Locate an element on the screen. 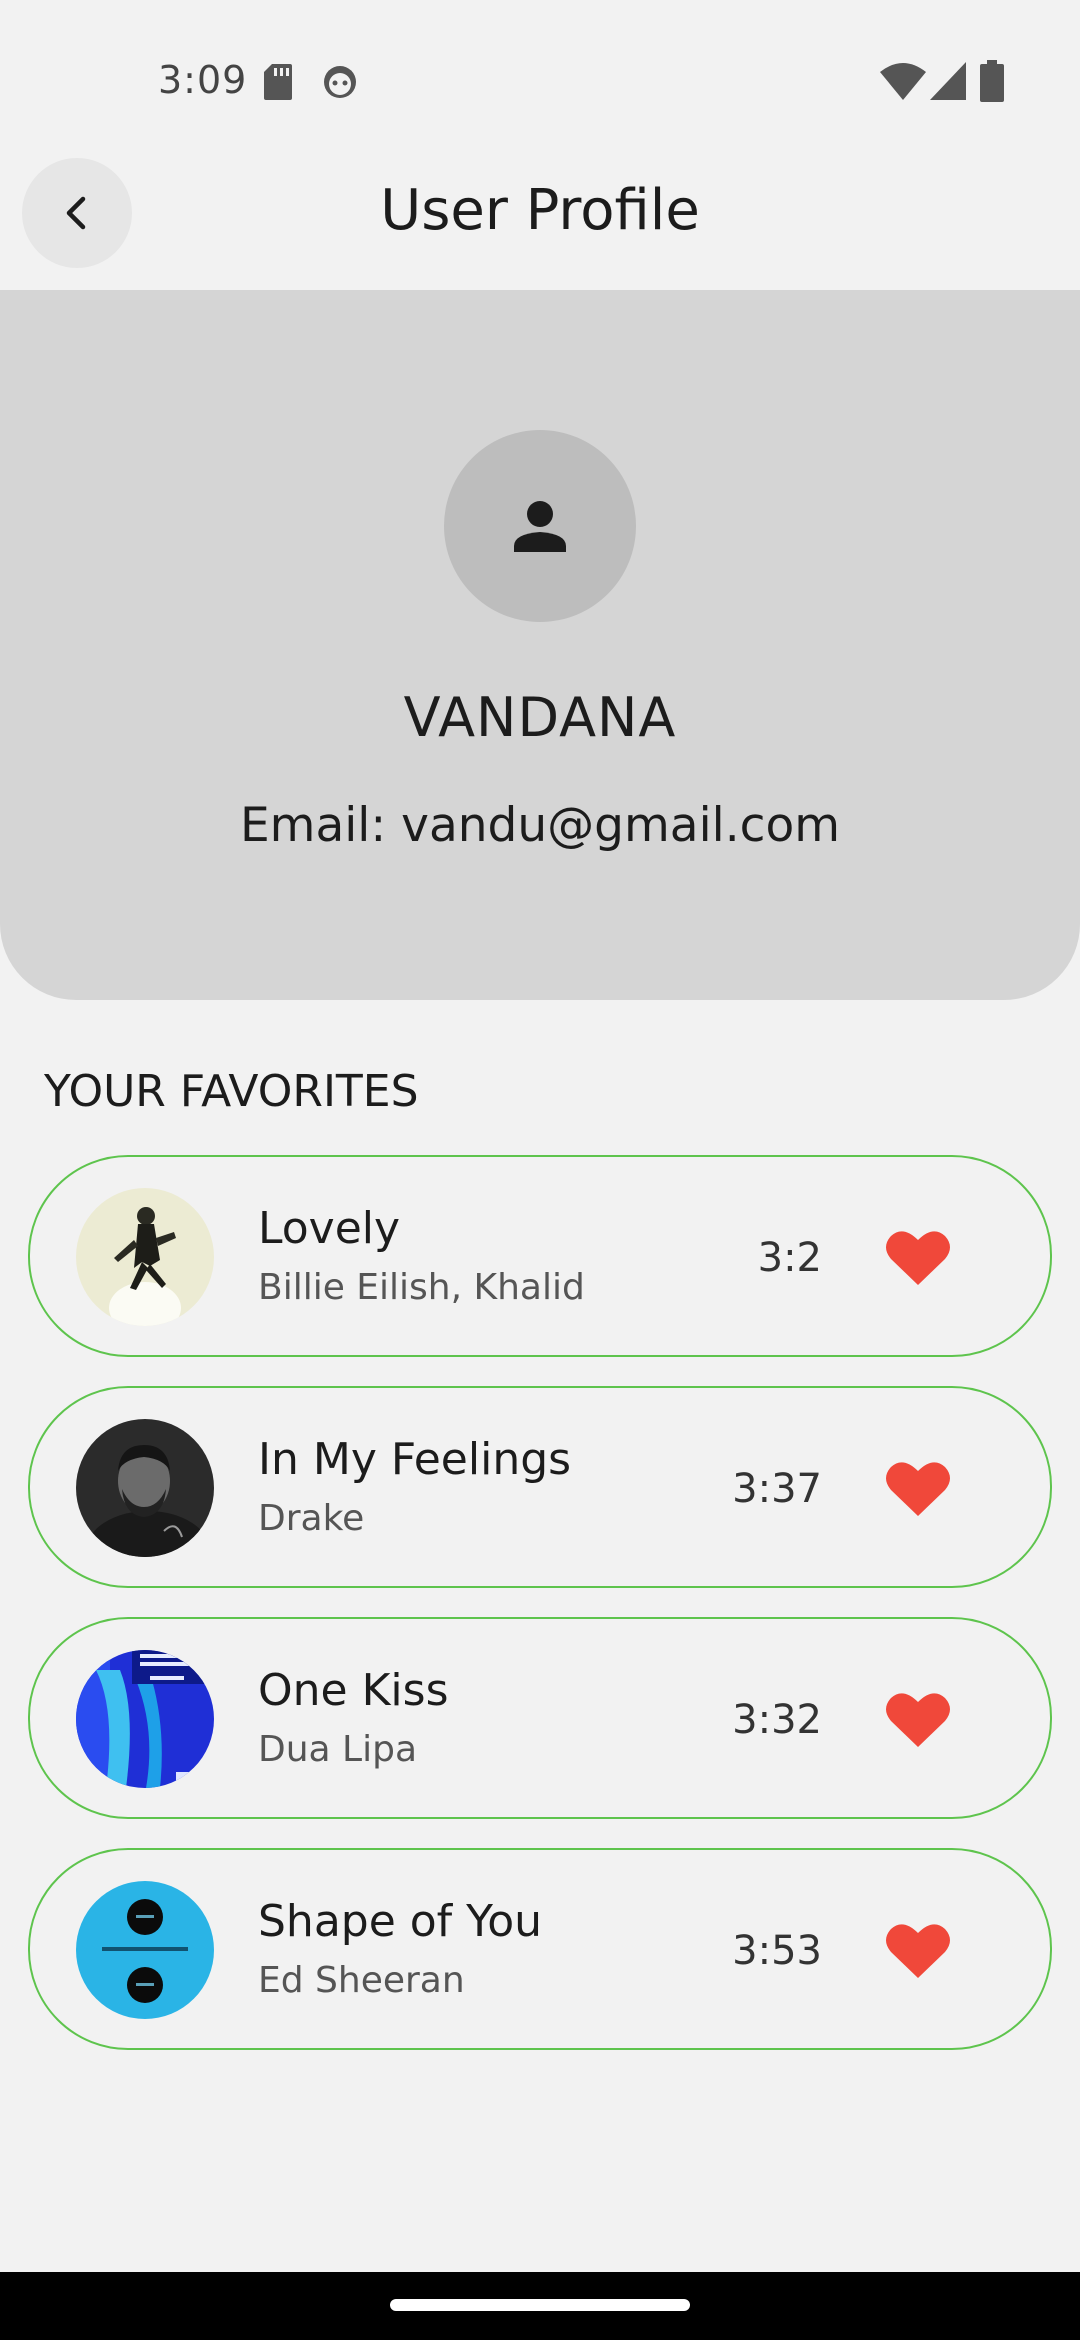 This screenshot has height=2340, width=1080. user-email: Email: vandu@gmail.com is located at coordinates (540, 825).